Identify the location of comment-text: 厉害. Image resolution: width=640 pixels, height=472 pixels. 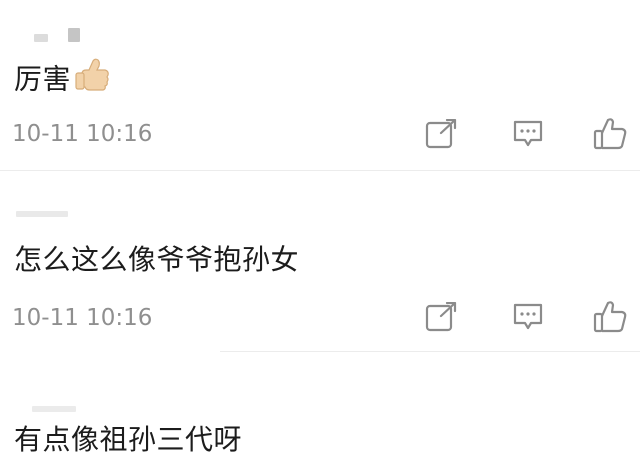
(62, 80).